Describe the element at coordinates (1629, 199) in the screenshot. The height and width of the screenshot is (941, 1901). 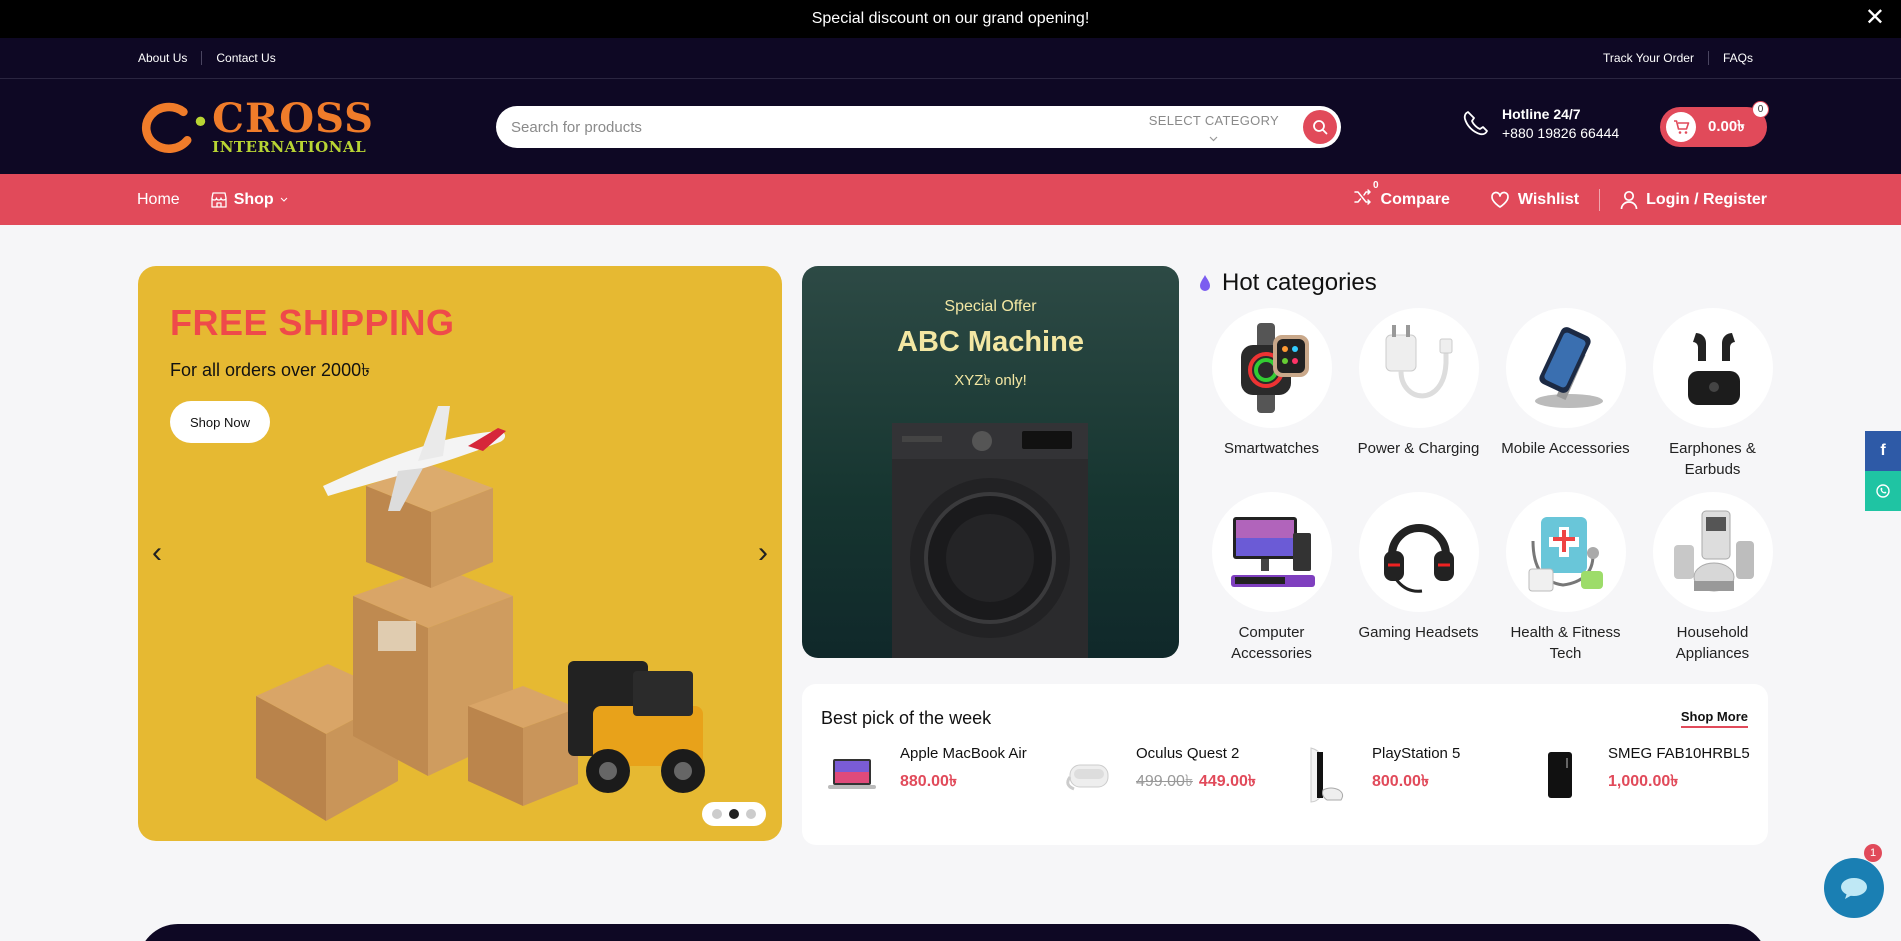
I see `user-icon` at that location.